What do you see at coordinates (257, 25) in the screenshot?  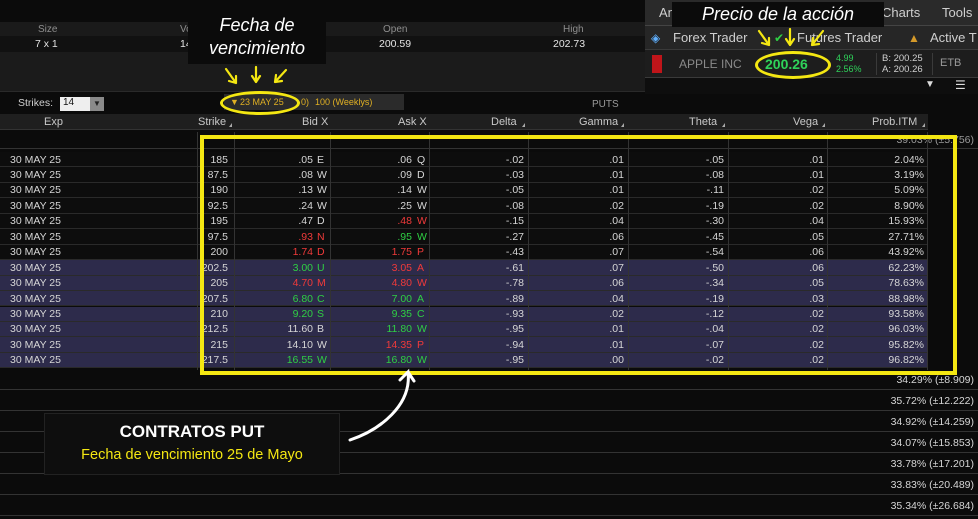 I see `annotation-expiration-line1: Fecha de` at bounding box center [257, 25].